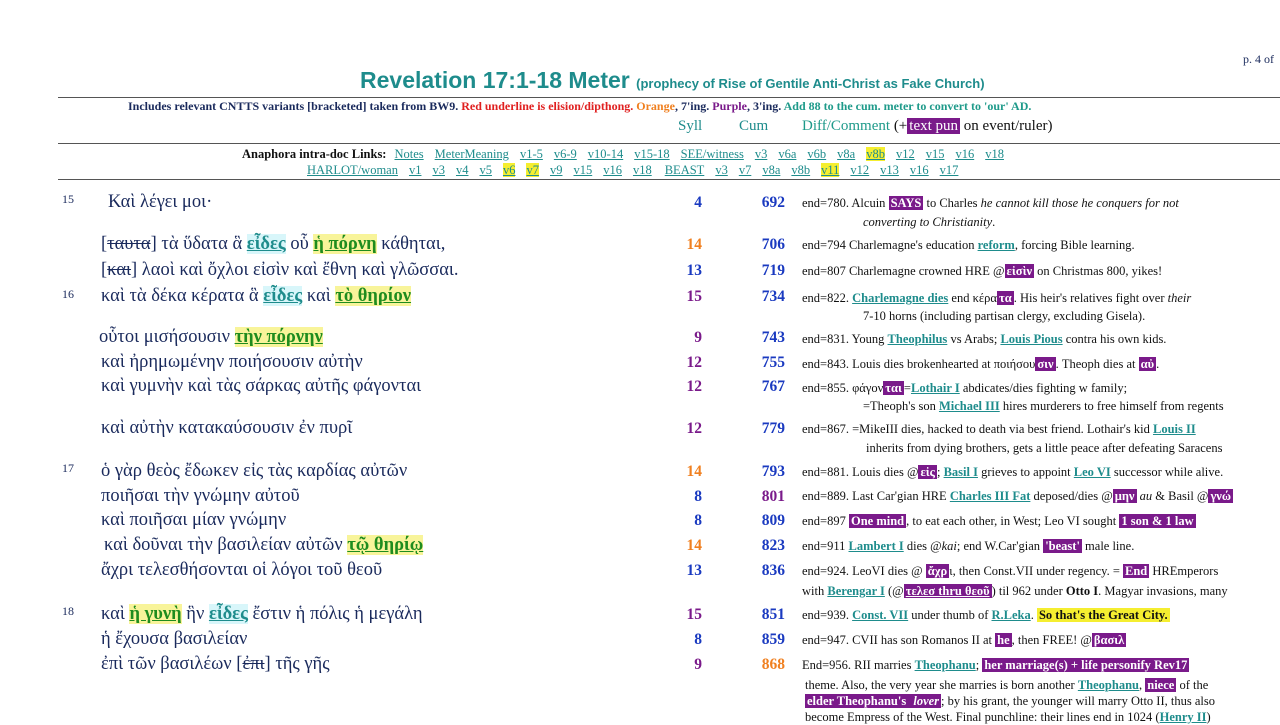  What do you see at coordinates (462, 170) in the screenshot?
I see `harlot-link: v4` at bounding box center [462, 170].